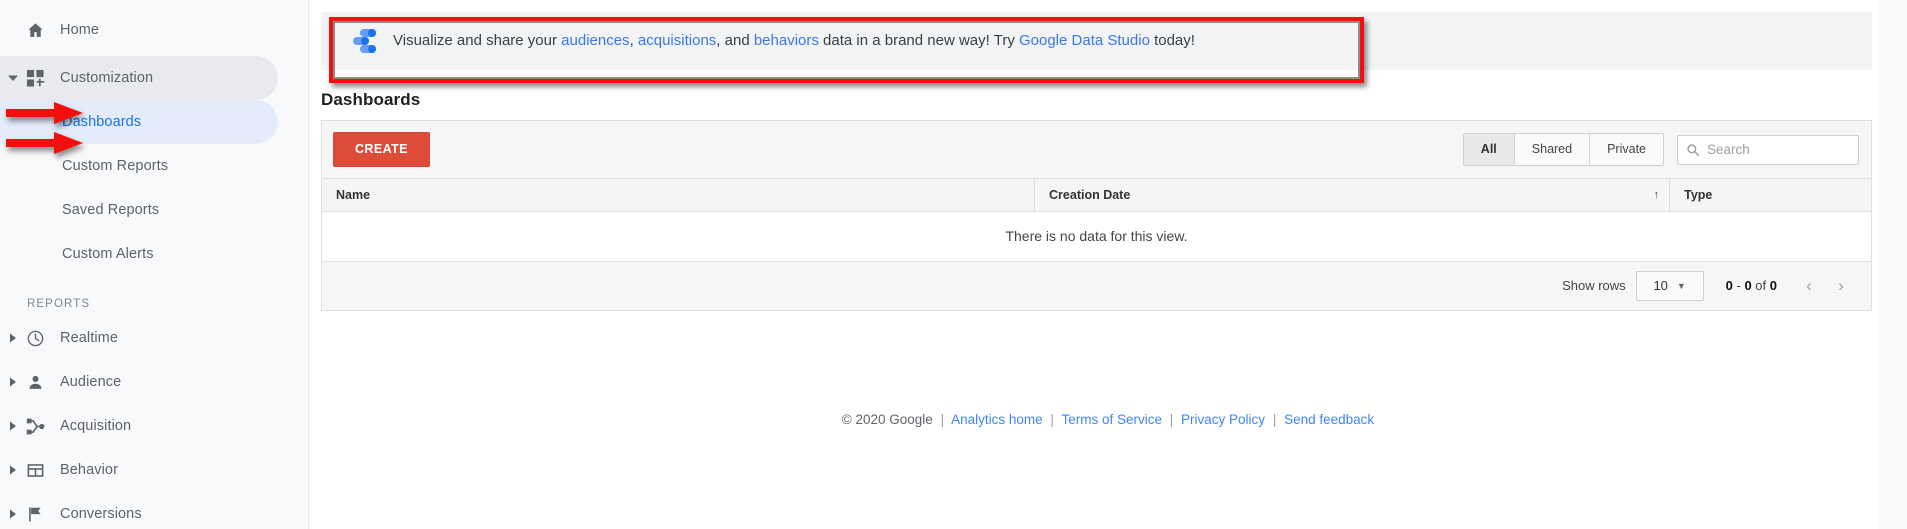  I want to click on column-header-creation-date: Creation Date ↑, so click(1352, 195).